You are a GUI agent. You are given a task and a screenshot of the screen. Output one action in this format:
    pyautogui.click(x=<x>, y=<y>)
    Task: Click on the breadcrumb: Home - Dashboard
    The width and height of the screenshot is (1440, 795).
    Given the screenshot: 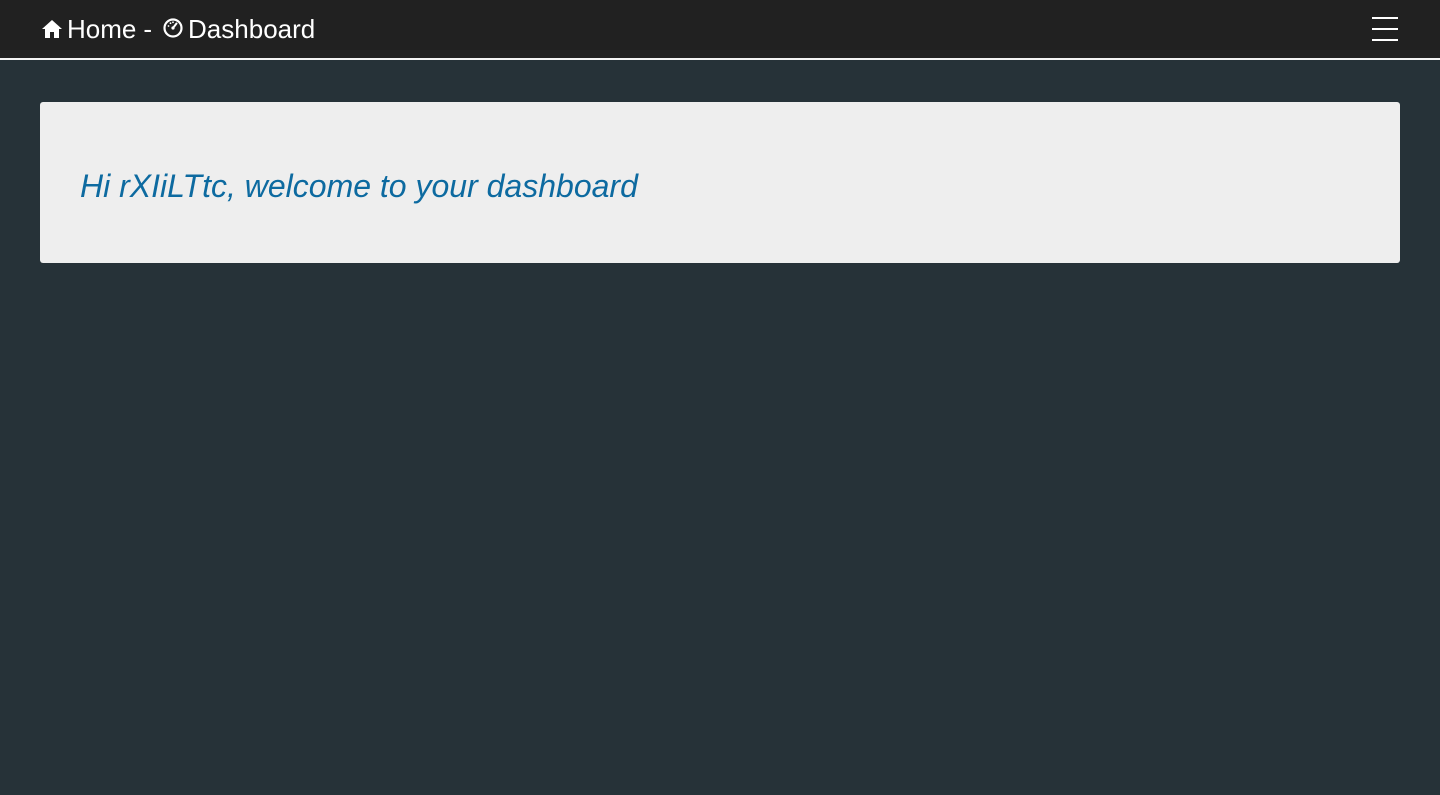 What is the action you would take?
    pyautogui.click(x=177, y=29)
    